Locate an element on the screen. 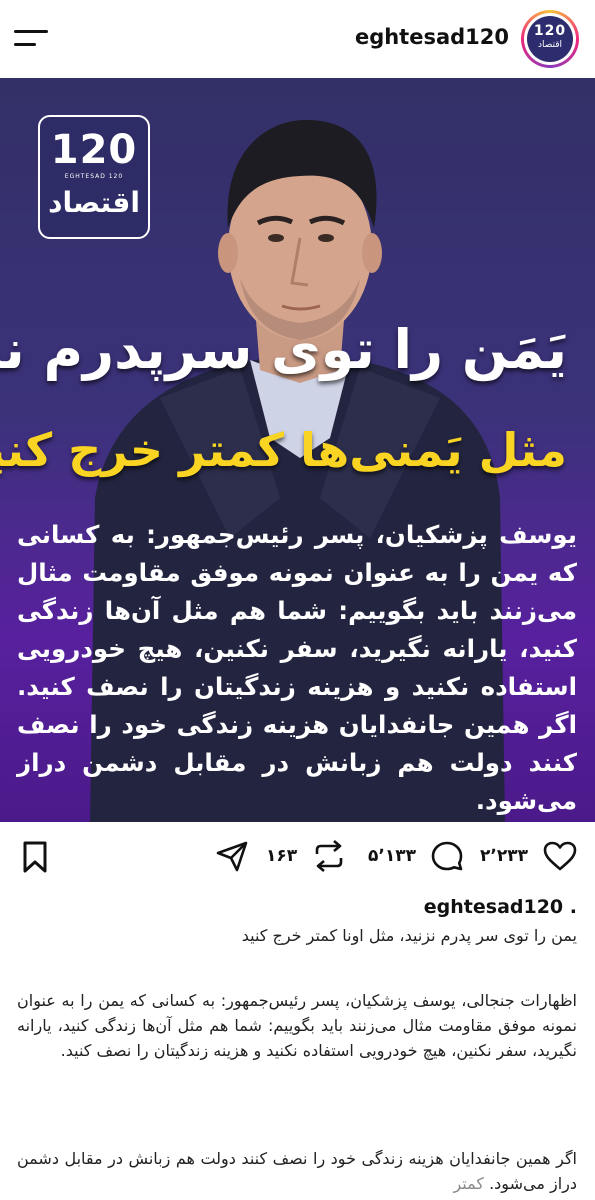  heart-icon is located at coordinates (560, 856).